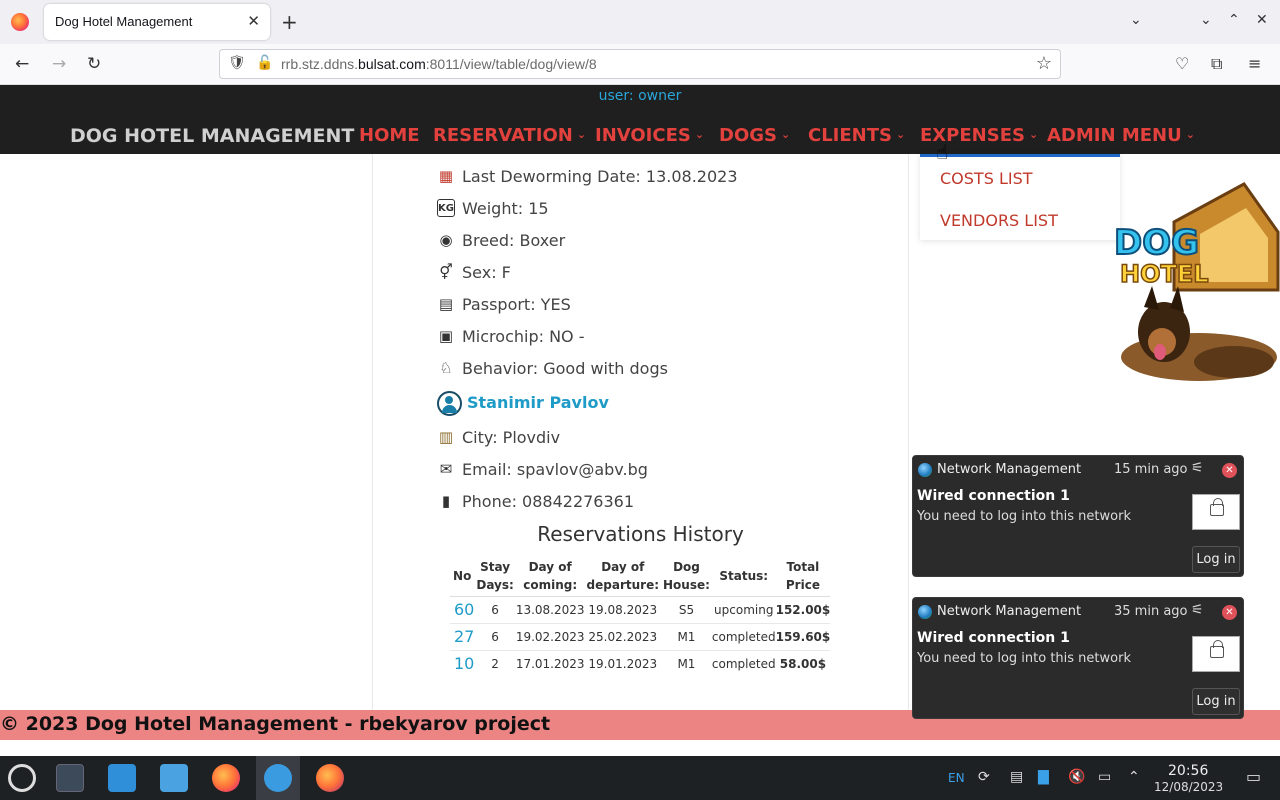  Describe the element at coordinates (640, 22) in the screenshot. I see `browser-tab-bar: Dog Hotel Management ✕ + ⌄ ⌄ ⌃ ✕` at that location.